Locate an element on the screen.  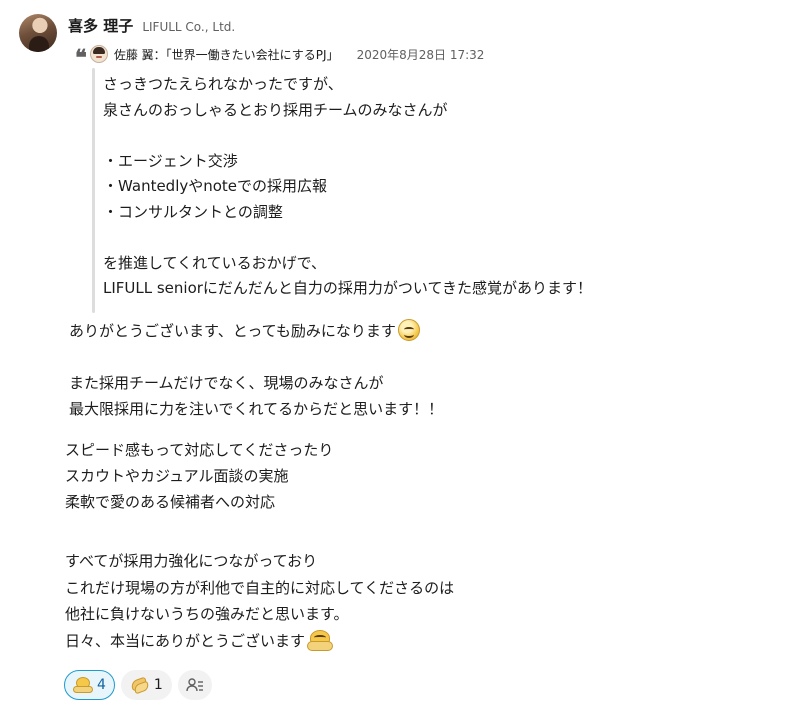
avatar is located at coordinates (38, 33).